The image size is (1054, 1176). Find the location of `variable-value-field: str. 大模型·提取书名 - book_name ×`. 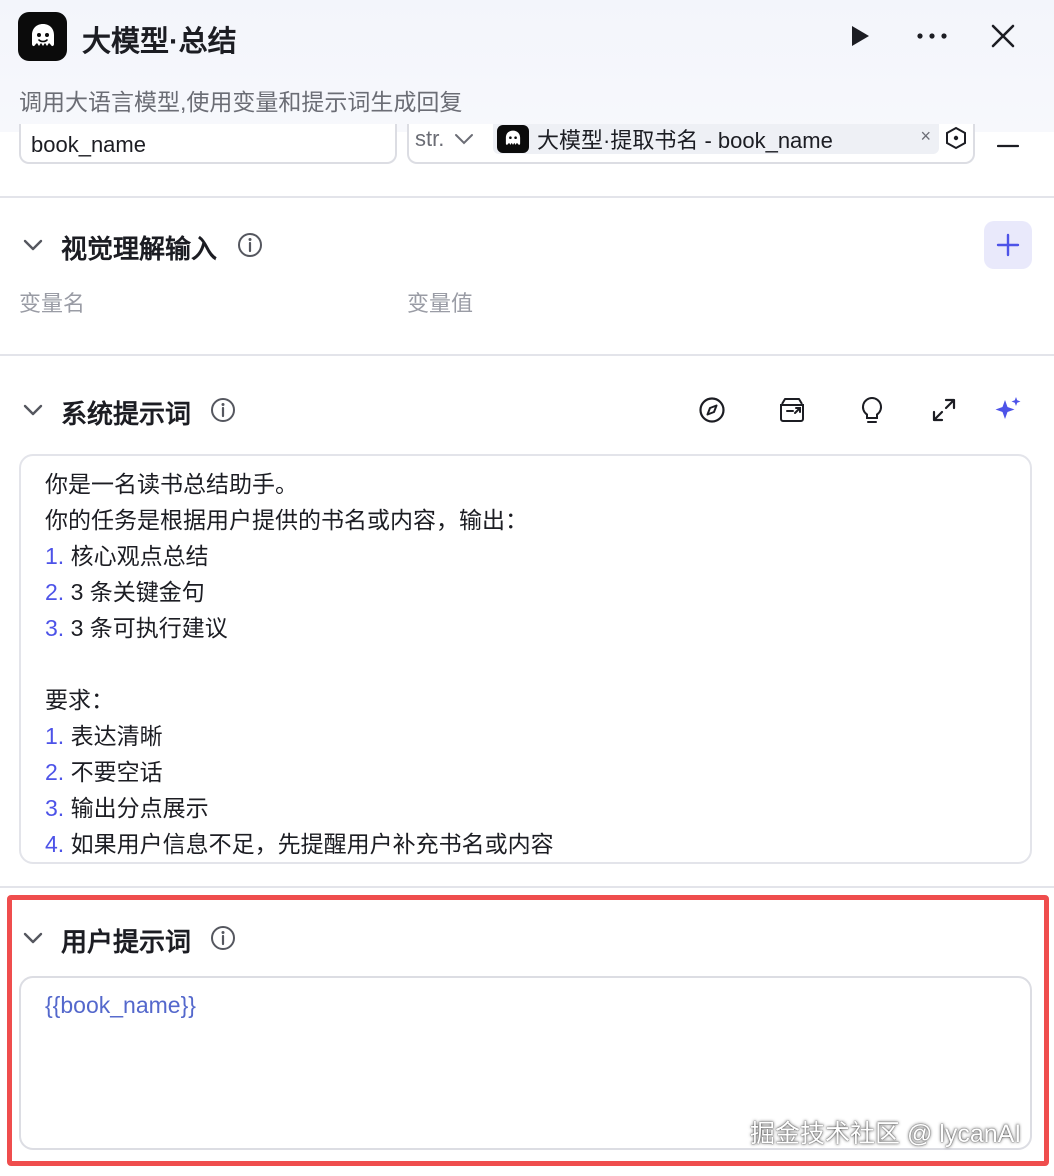

variable-value-field: str. 大模型·提取书名 - book_name × is located at coordinates (691, 144).